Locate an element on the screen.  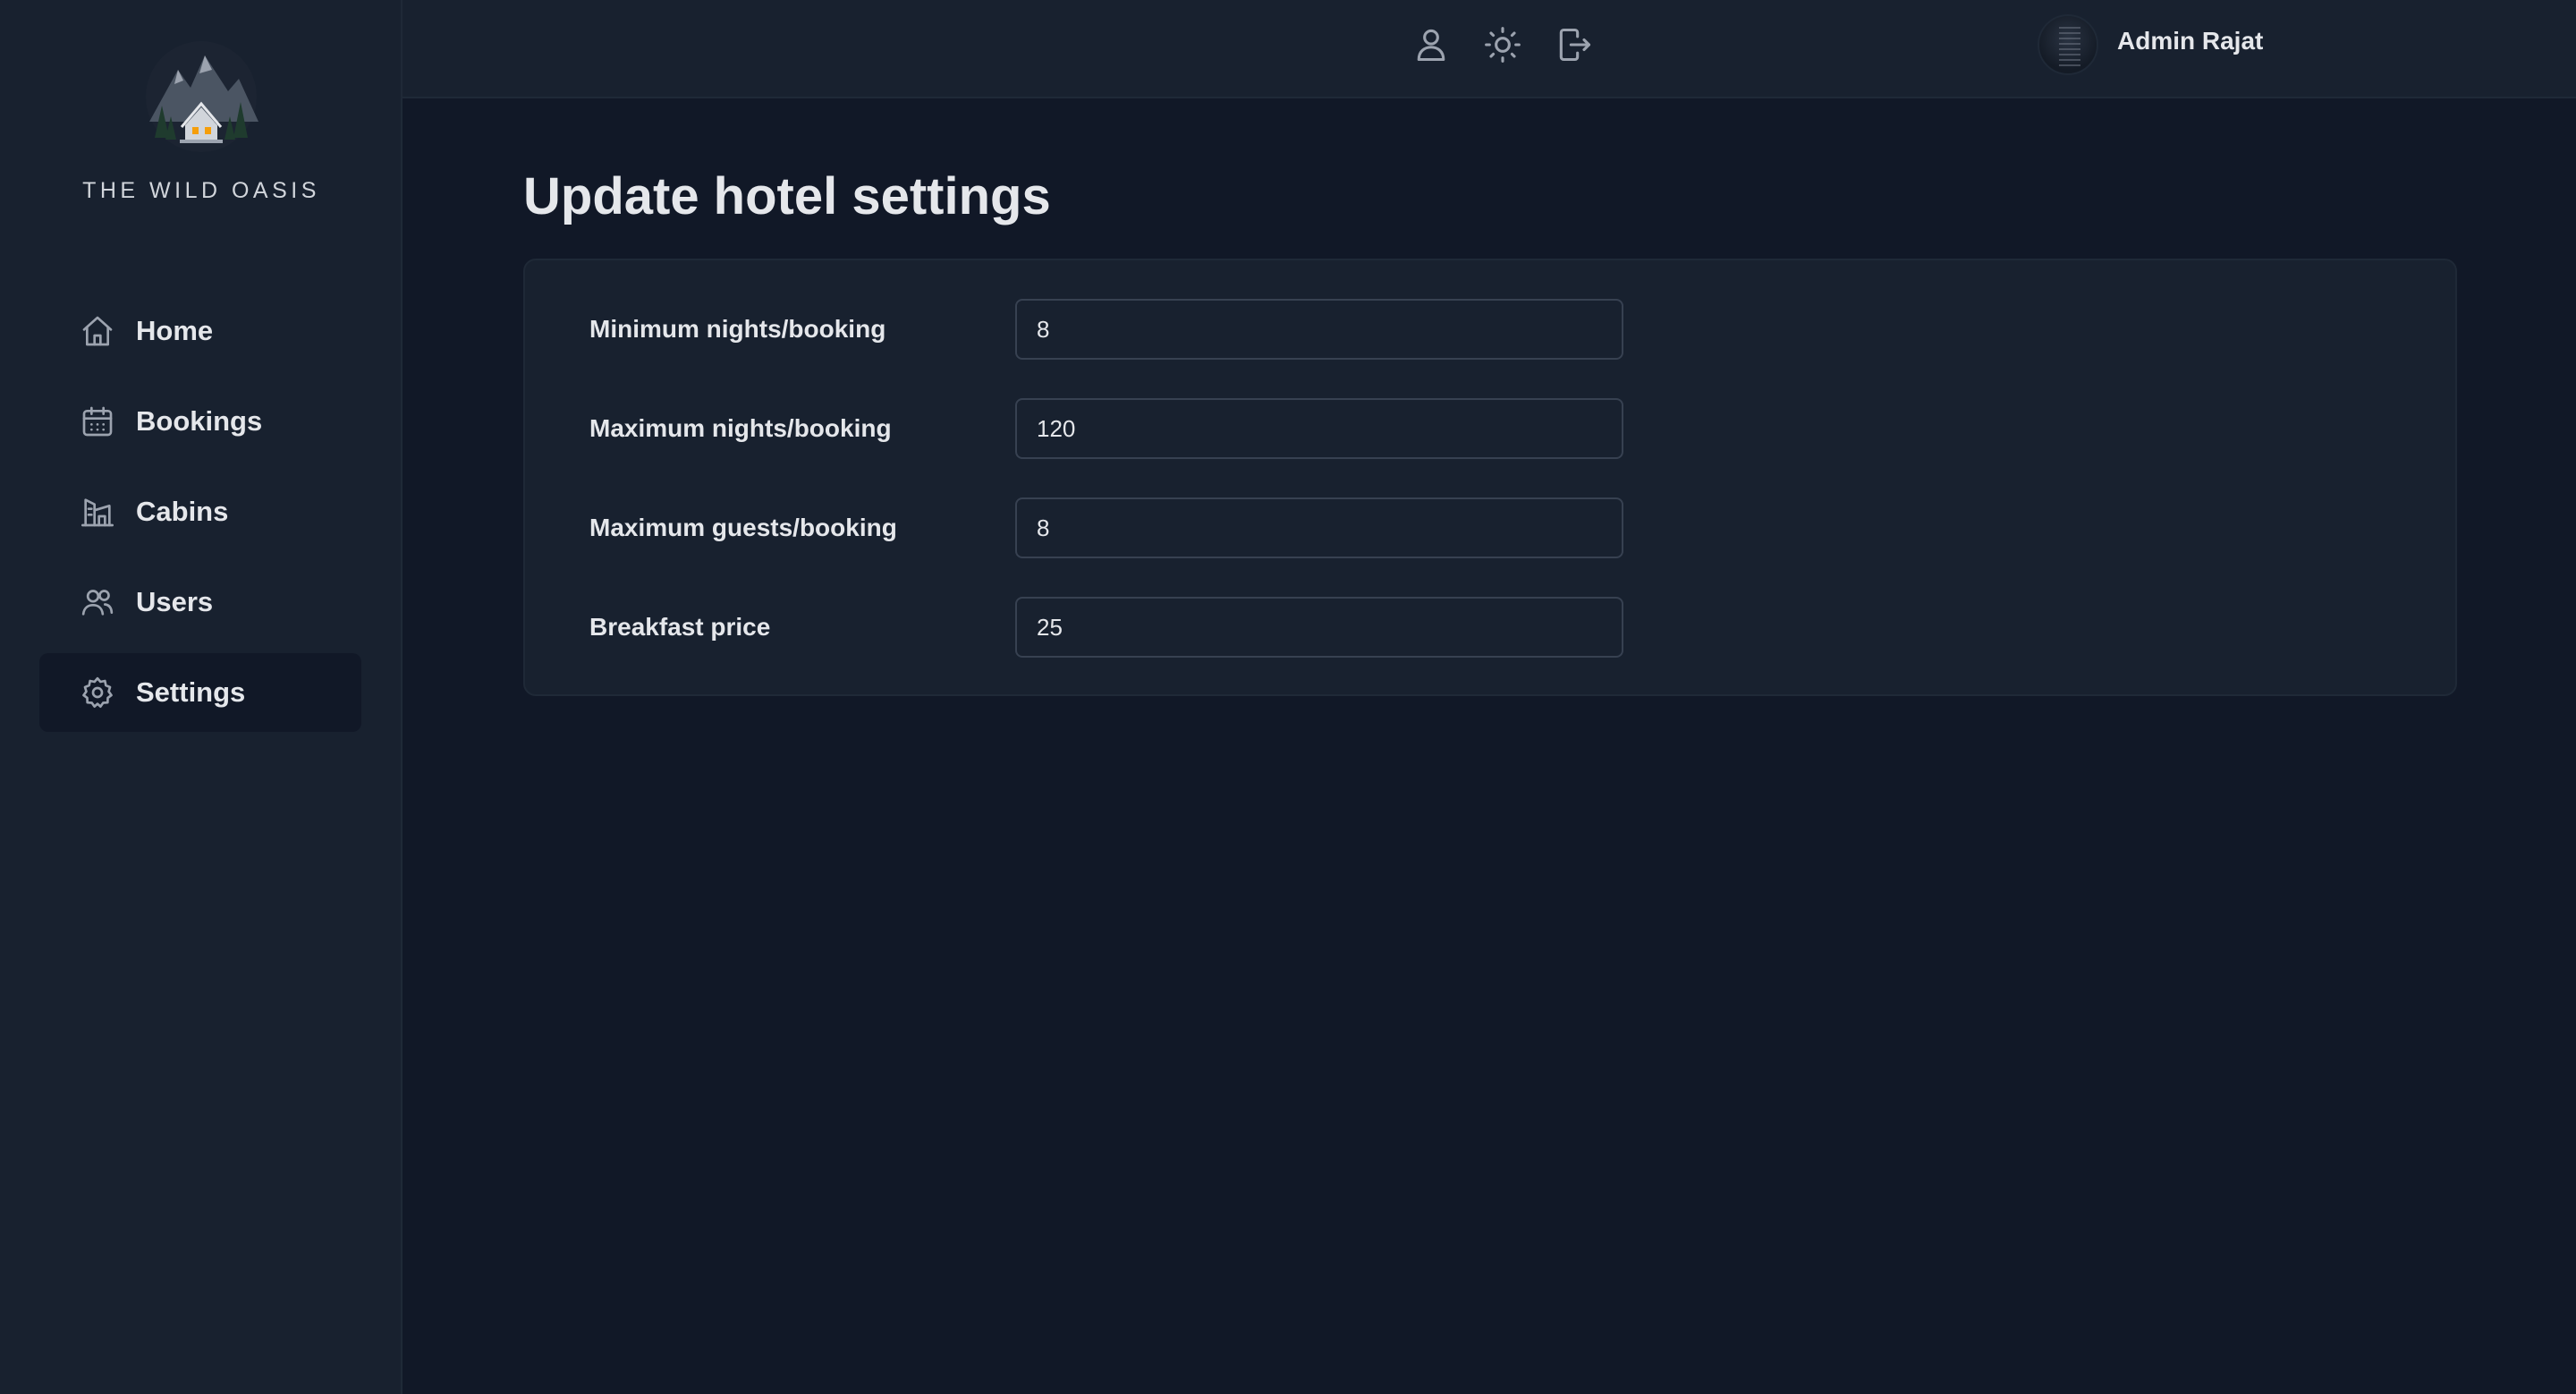
form-row-breakfast-price: Breakfast price is located at coordinates (1490, 628).